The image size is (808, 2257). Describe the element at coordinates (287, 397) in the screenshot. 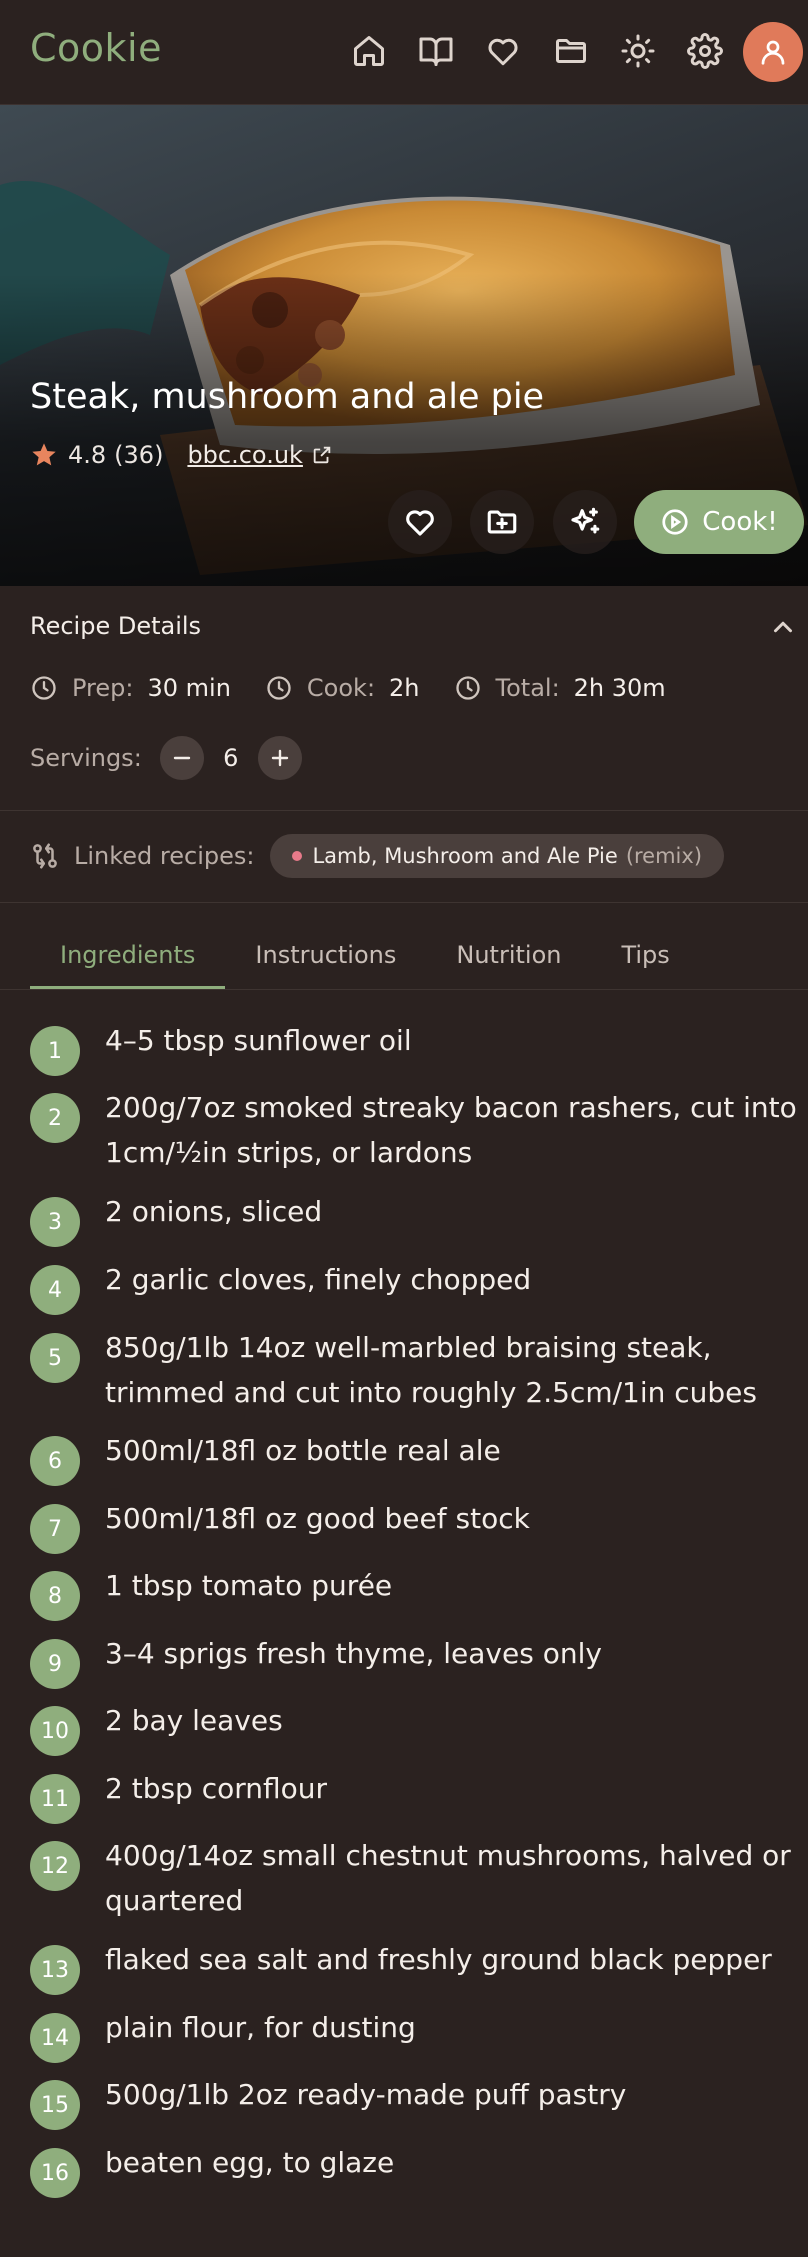

I see `recipe-title: Steak, mushroom and ale pie` at that location.